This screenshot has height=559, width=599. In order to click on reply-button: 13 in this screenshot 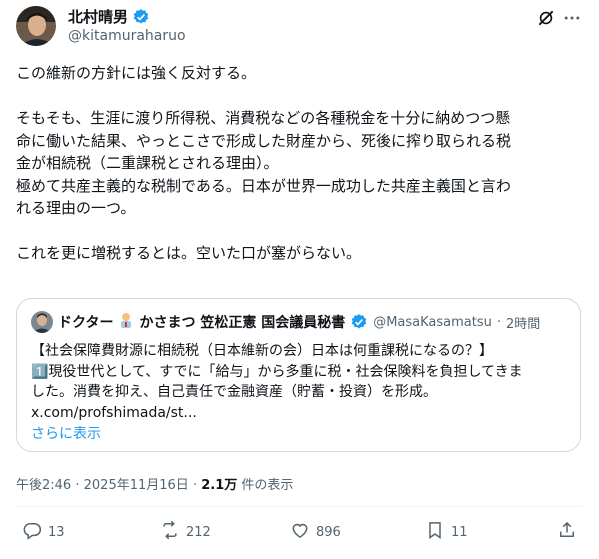, I will do `click(43, 532)`.